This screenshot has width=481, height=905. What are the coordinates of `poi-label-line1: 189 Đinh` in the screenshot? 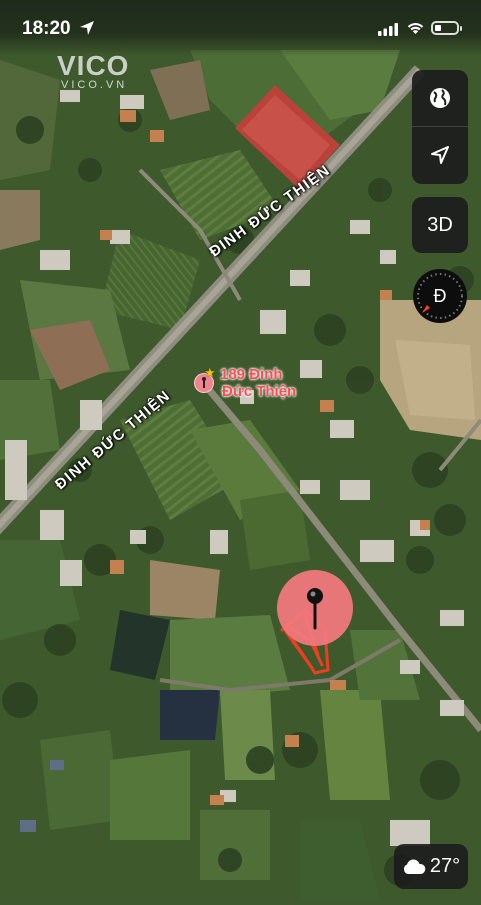 It's located at (251, 374).